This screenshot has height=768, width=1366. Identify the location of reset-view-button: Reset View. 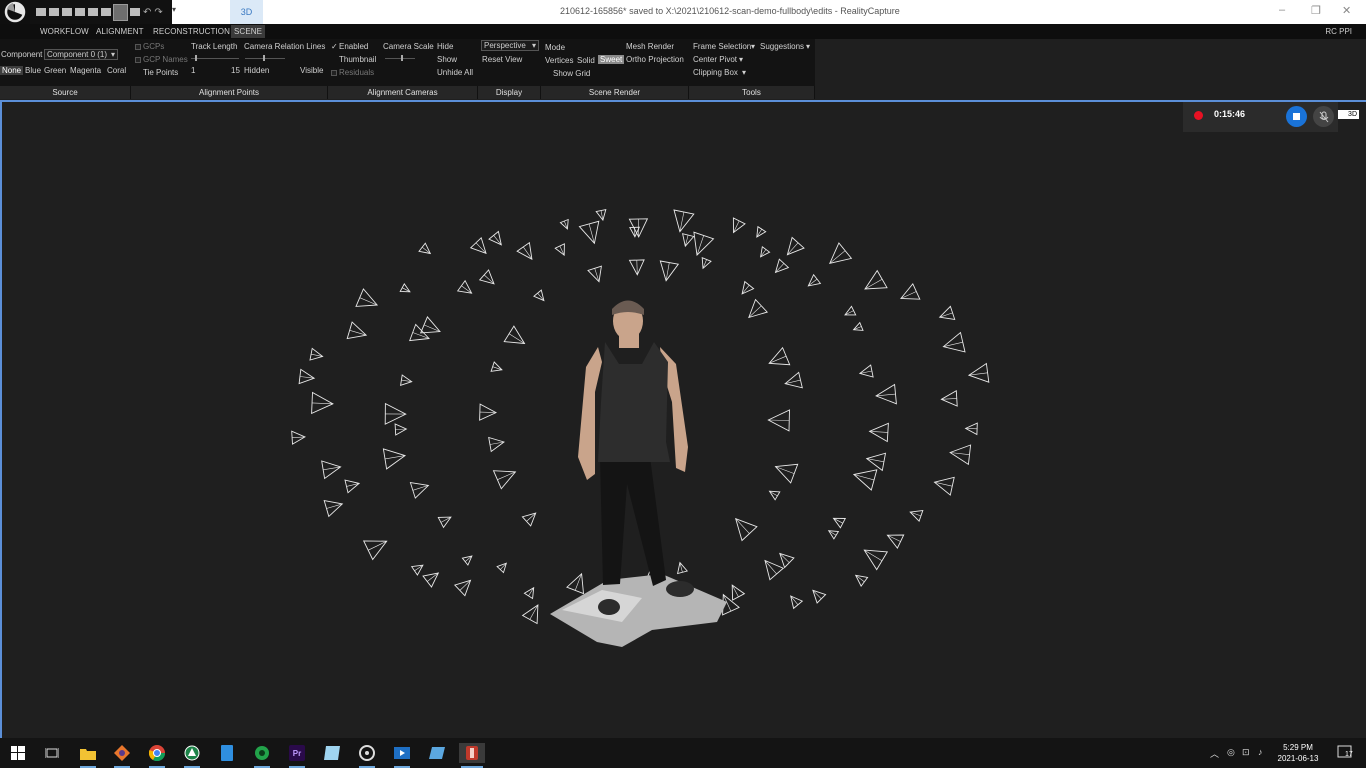
(502, 59).